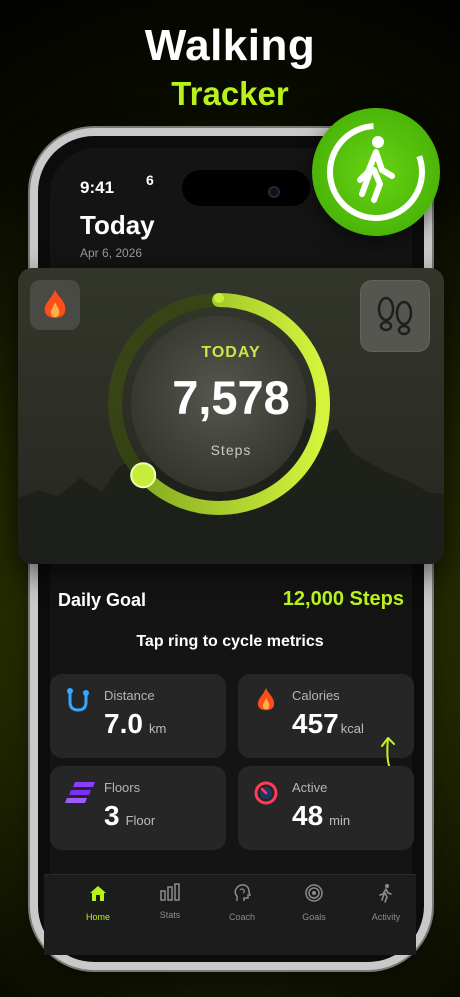  I want to click on tab-home: Home, so click(98, 902).